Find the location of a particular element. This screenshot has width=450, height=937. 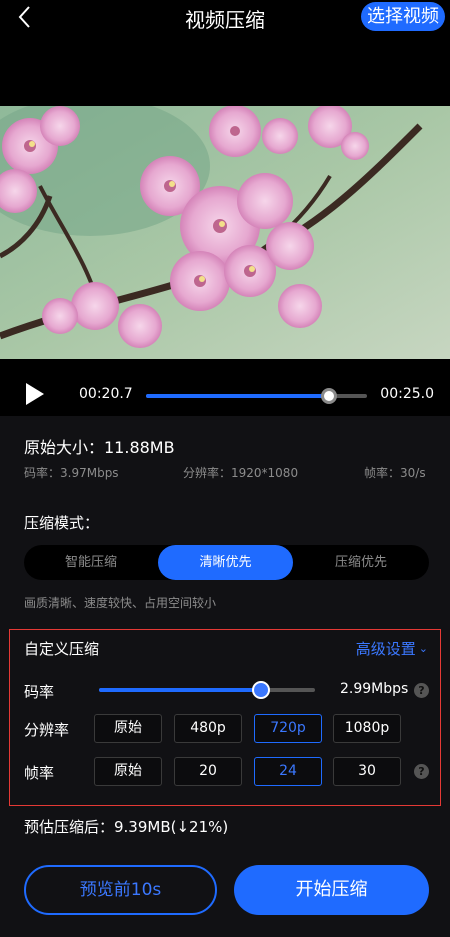

estimated-size: 预估压缩后：9.39MB(↓21%) is located at coordinates (126, 827).